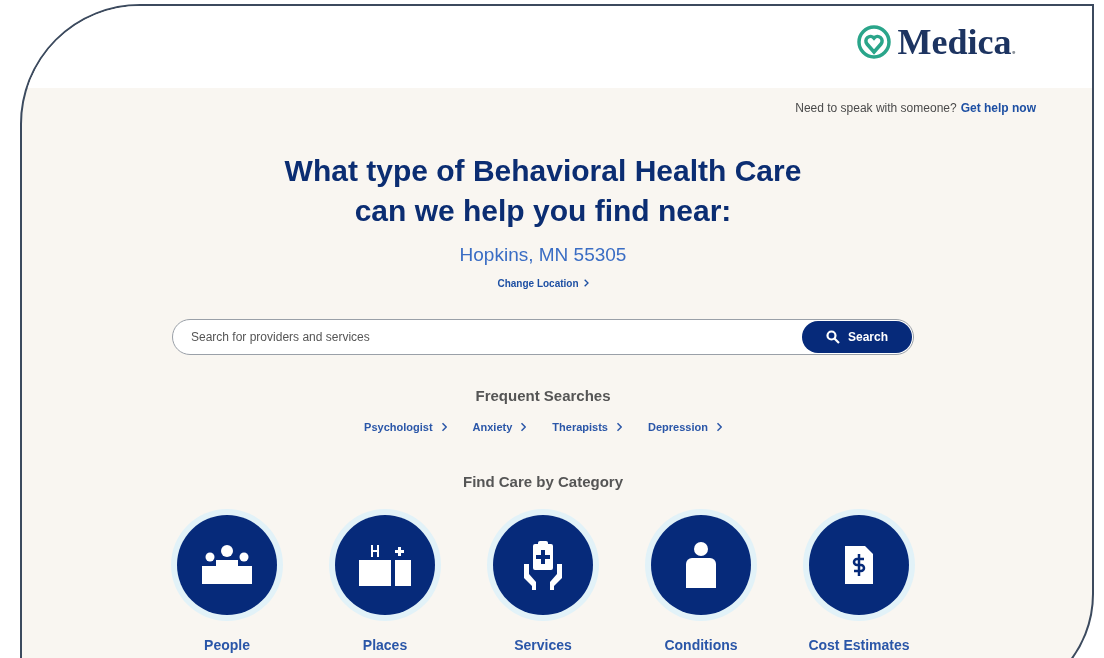 The height and width of the screenshot is (658, 1104). I want to click on categories-heading: Find Care by Category, so click(542, 481).